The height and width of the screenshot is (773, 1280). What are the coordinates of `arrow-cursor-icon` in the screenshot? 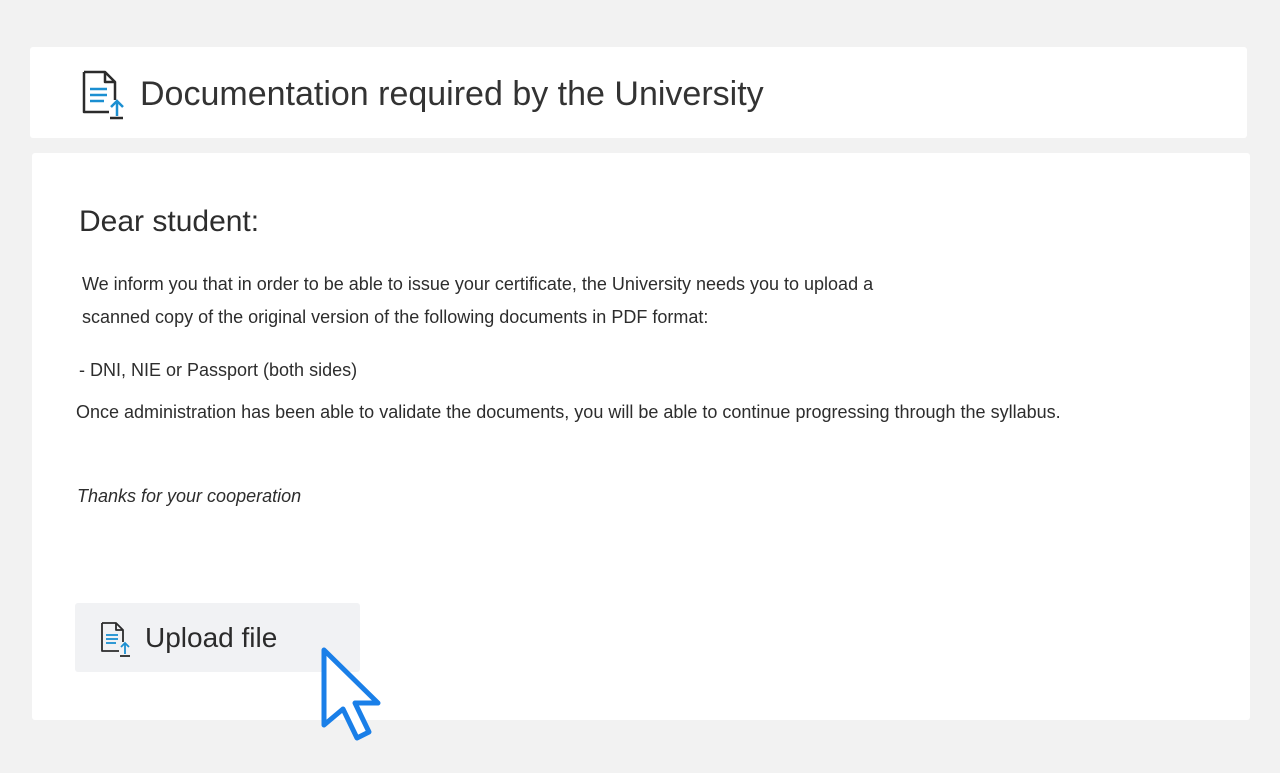 It's located at (351, 694).